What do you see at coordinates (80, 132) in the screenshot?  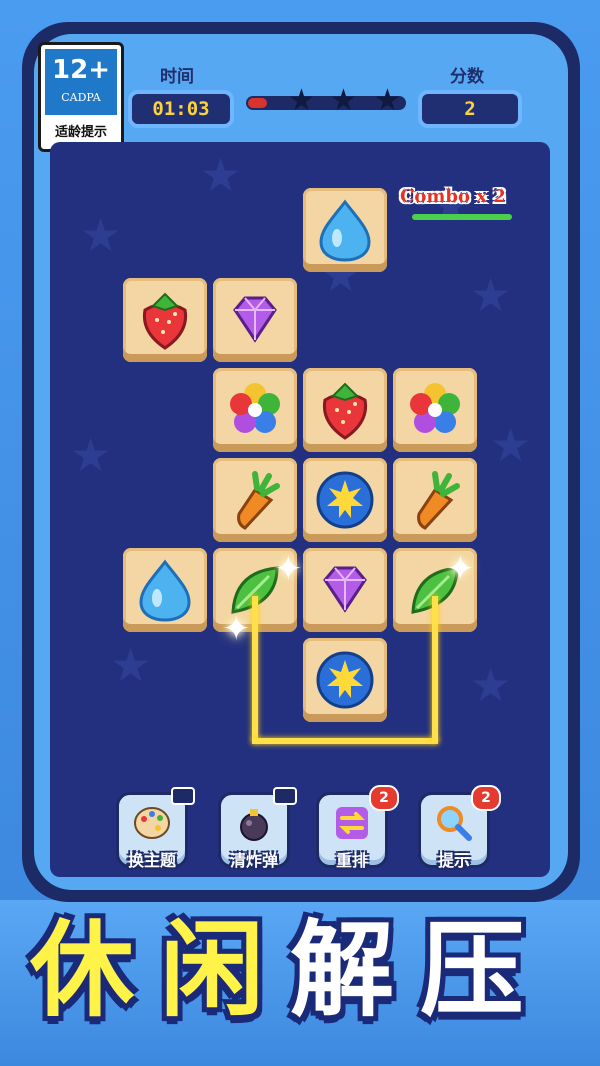 I see `age-rating-text: 适龄提示` at bounding box center [80, 132].